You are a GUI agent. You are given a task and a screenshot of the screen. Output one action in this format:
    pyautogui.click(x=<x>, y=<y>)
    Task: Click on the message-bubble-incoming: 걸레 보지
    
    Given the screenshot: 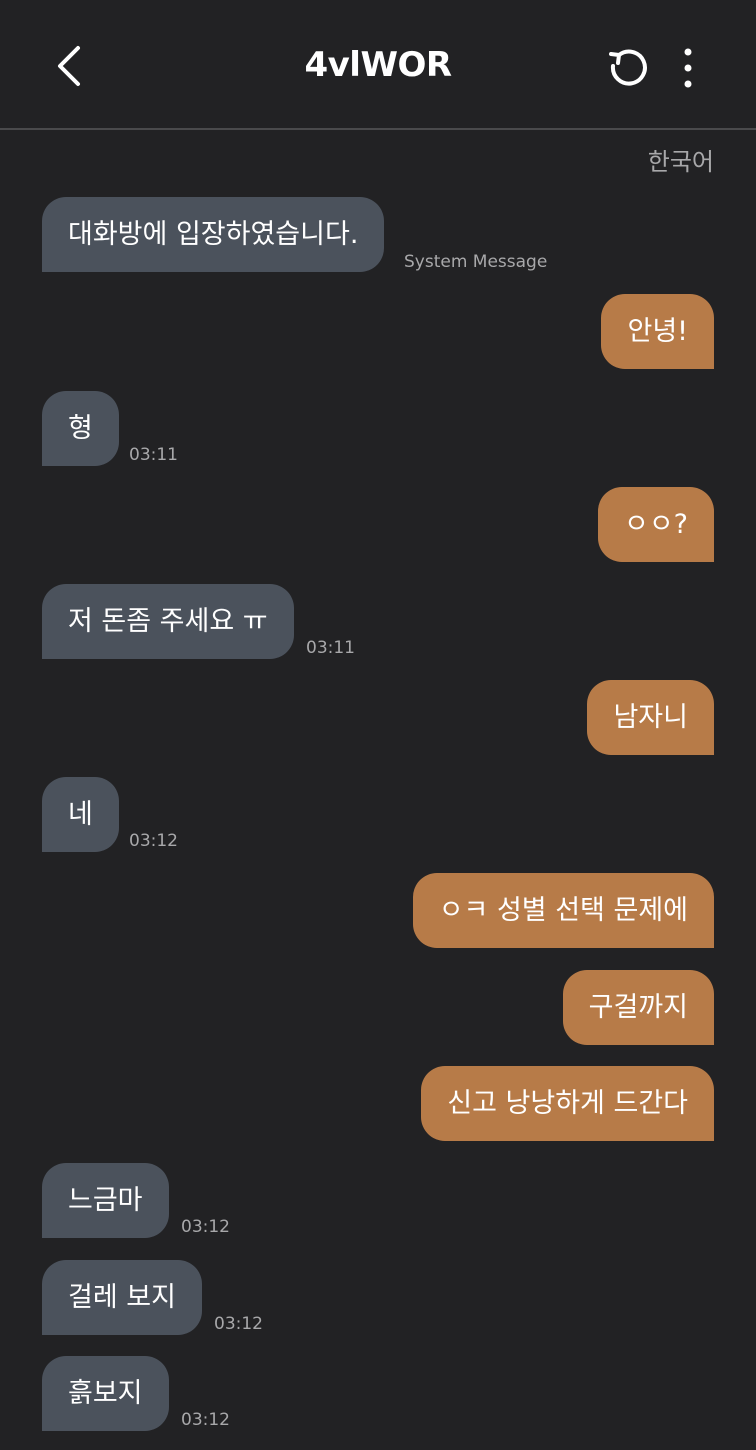 What is the action you would take?
    pyautogui.click(x=122, y=1297)
    